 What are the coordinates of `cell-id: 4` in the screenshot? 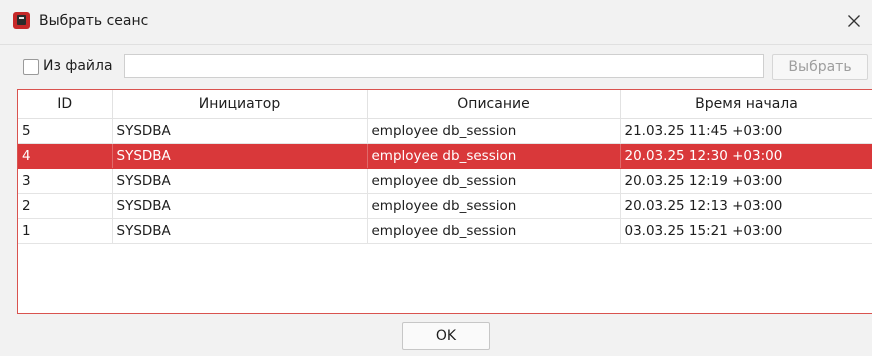 It's located at (65, 156).